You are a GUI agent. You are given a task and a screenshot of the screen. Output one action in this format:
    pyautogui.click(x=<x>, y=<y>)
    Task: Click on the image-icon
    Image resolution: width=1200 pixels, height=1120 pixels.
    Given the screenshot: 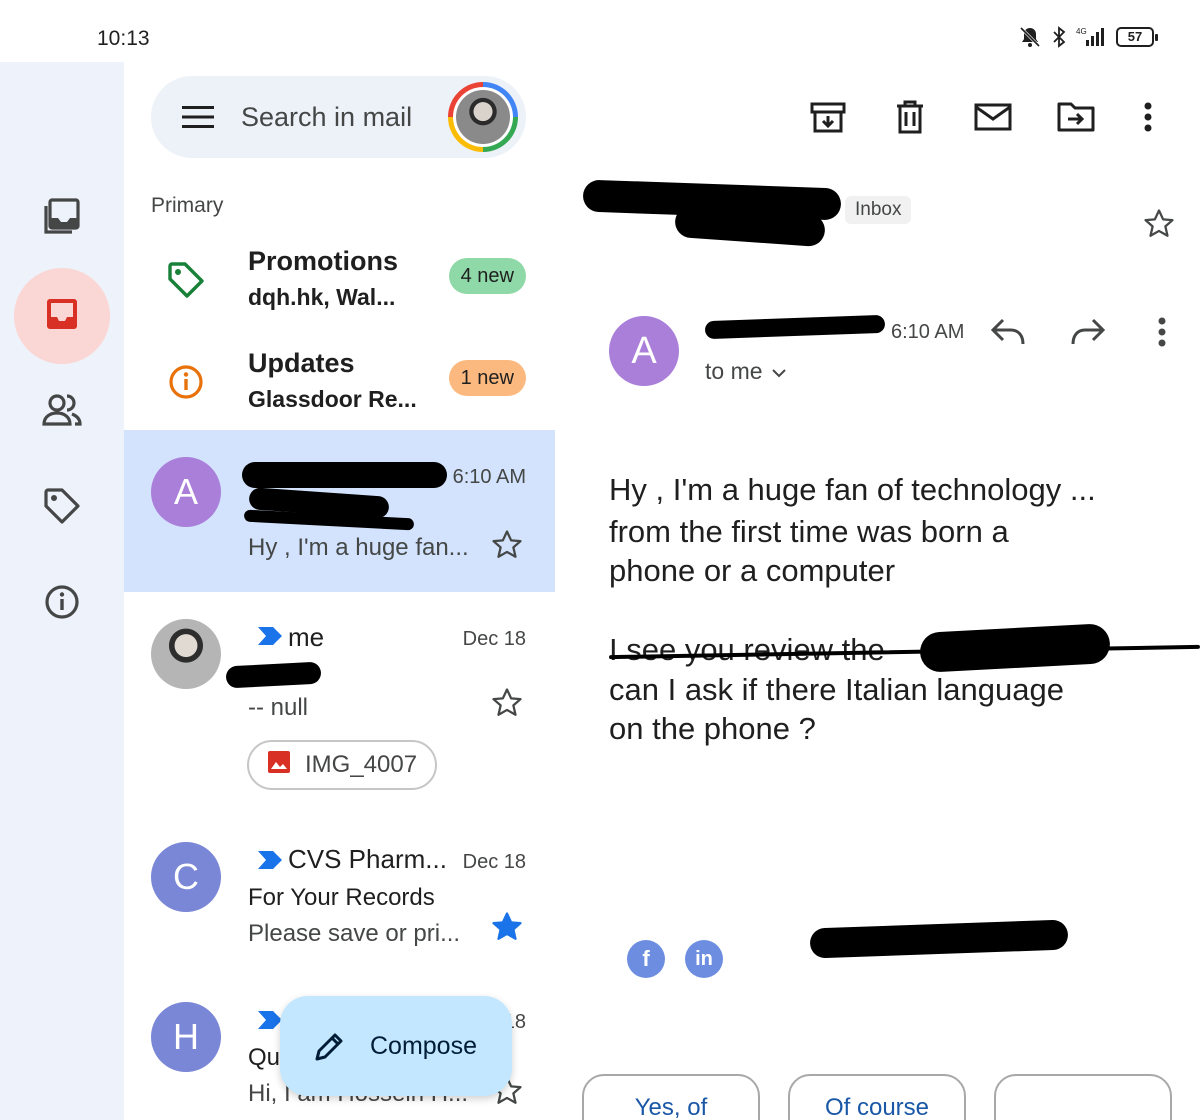 What is the action you would take?
    pyautogui.click(x=279, y=765)
    